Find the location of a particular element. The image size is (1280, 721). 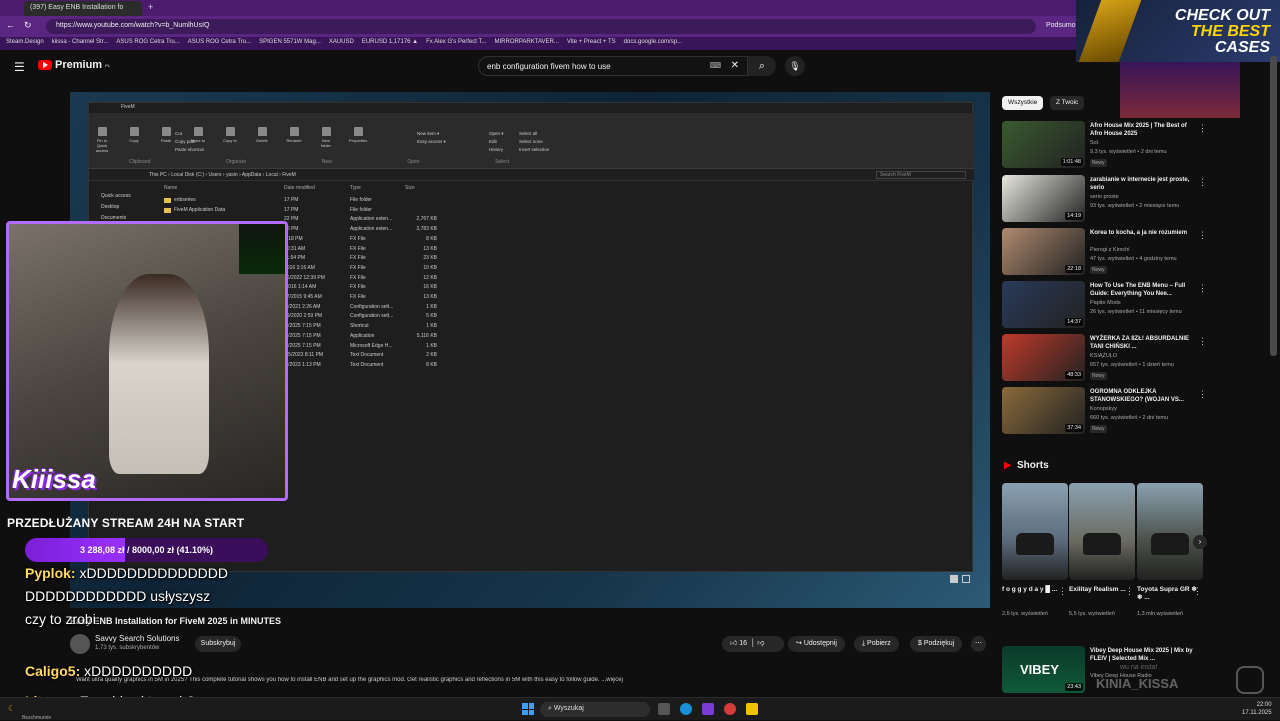

search-input: enb configuration fivem how to use ⌨ ✕ is located at coordinates (613, 66).